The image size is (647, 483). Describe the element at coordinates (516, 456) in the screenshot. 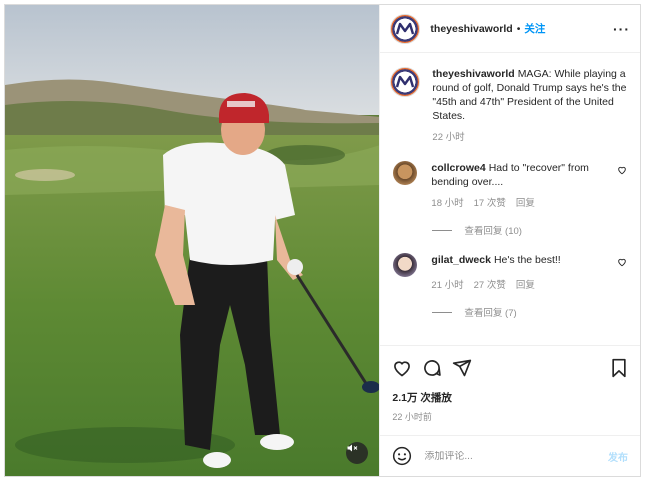

I see `comment-input` at that location.